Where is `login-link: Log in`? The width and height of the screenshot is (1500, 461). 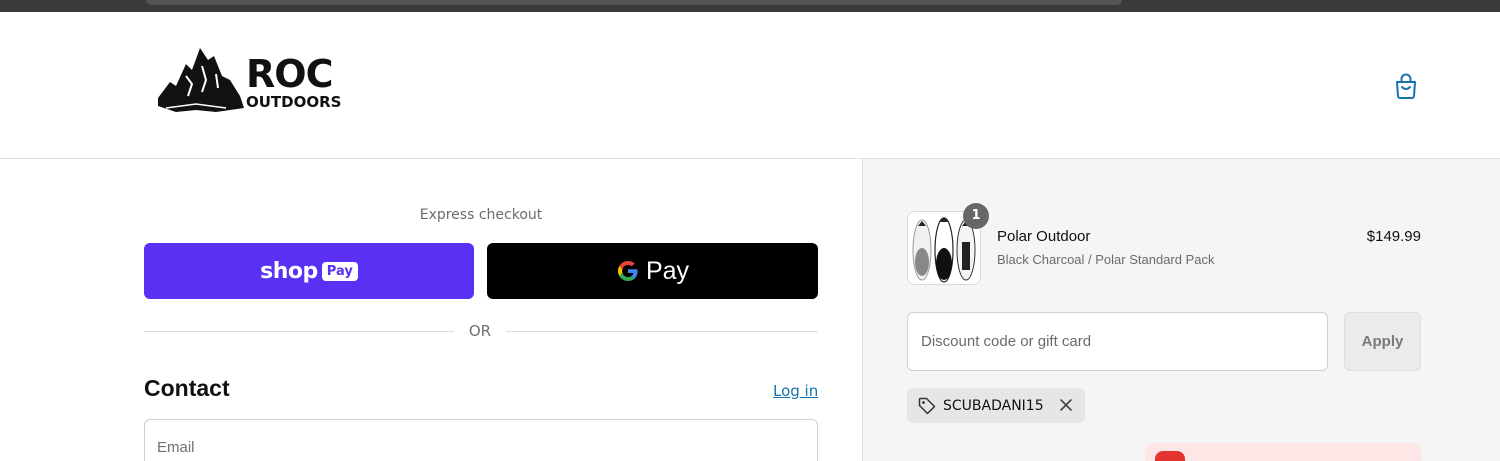 login-link: Log in is located at coordinates (795, 391).